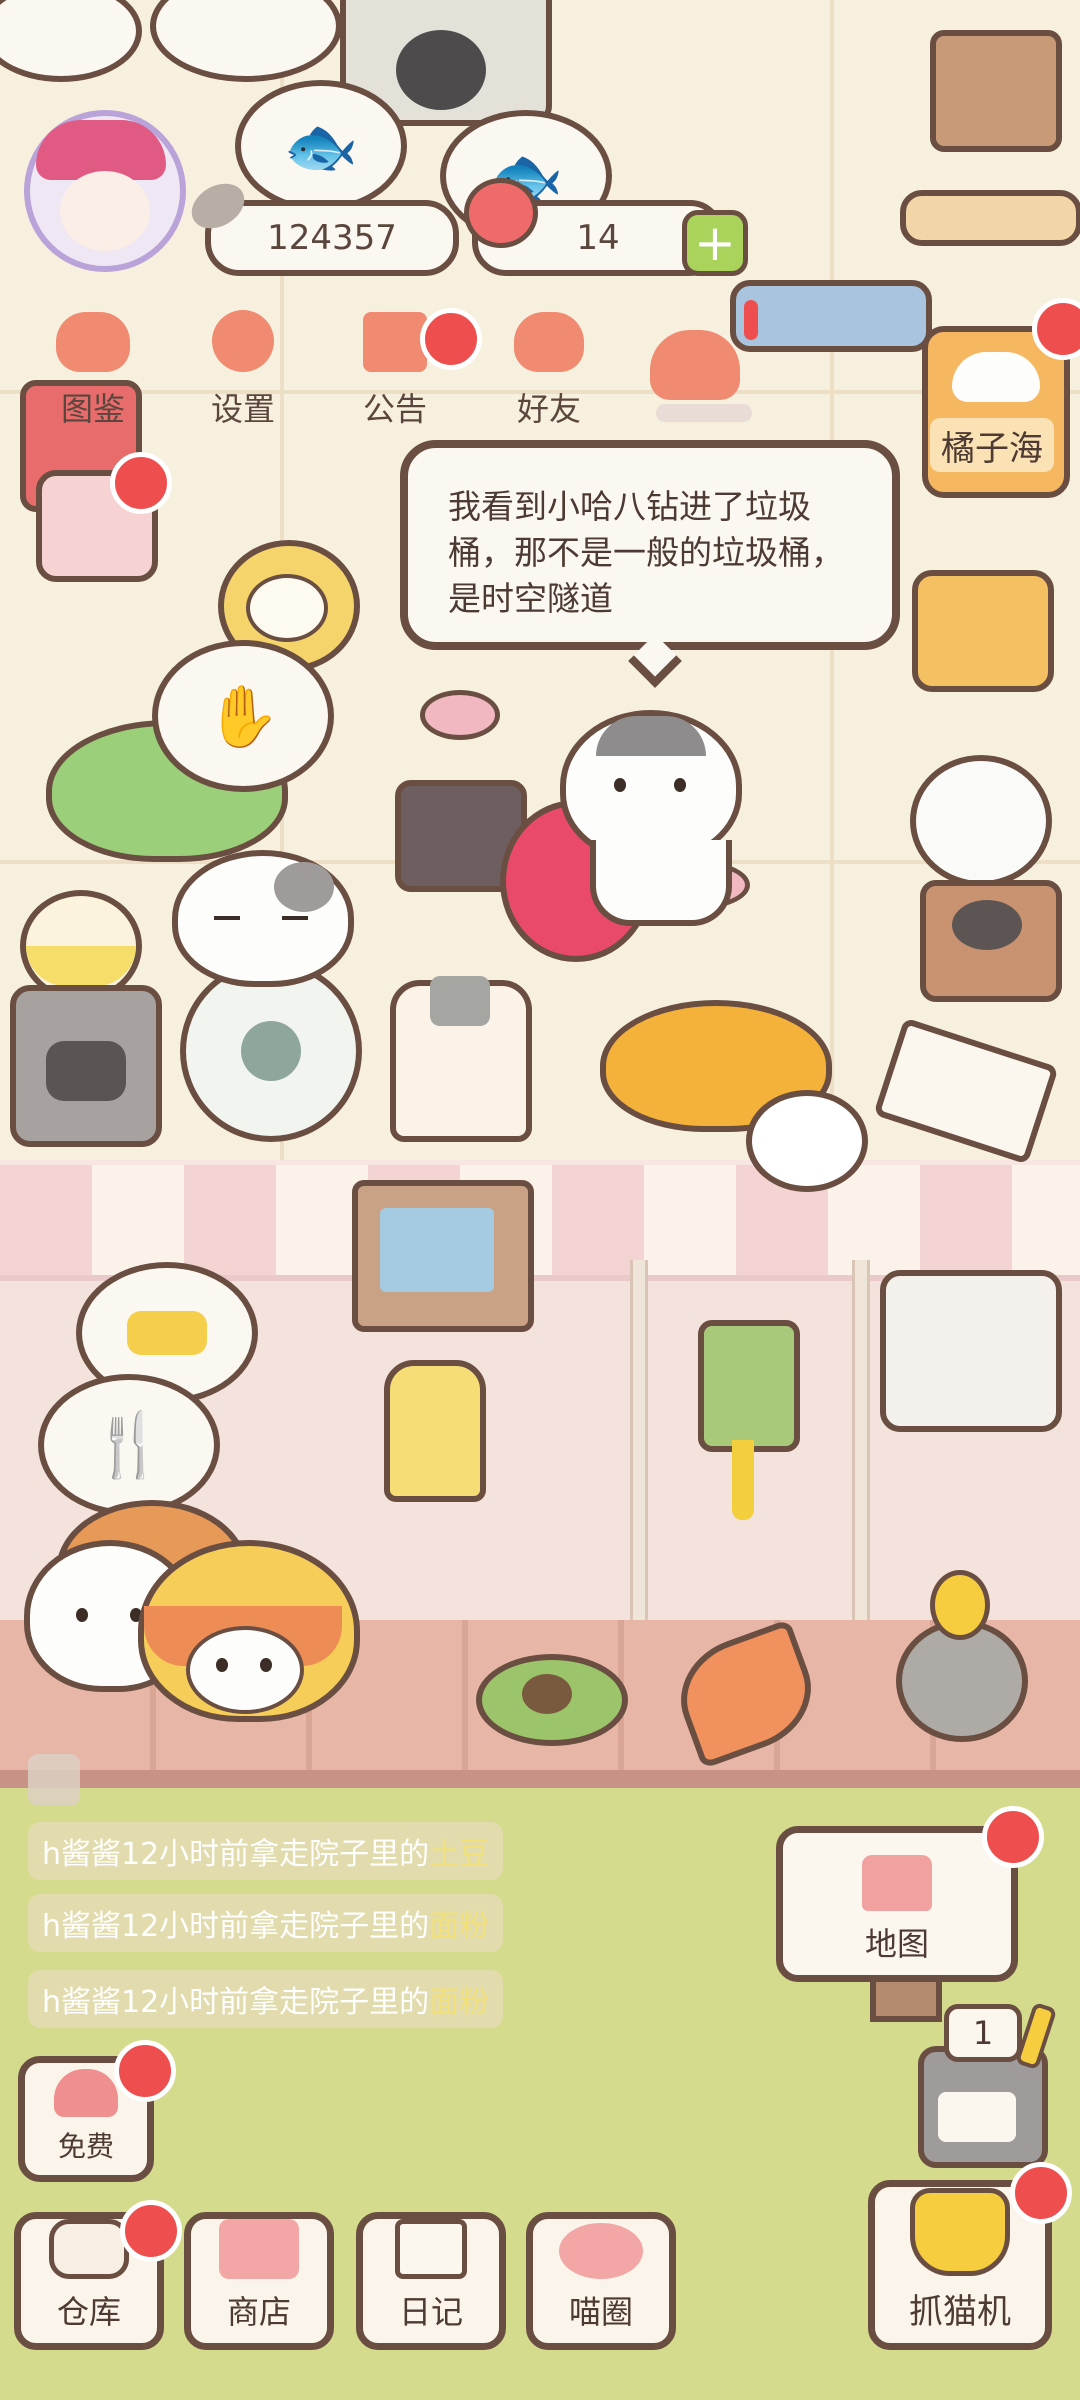  What do you see at coordinates (990, 218) in the screenshot?
I see `rolling-pin` at bounding box center [990, 218].